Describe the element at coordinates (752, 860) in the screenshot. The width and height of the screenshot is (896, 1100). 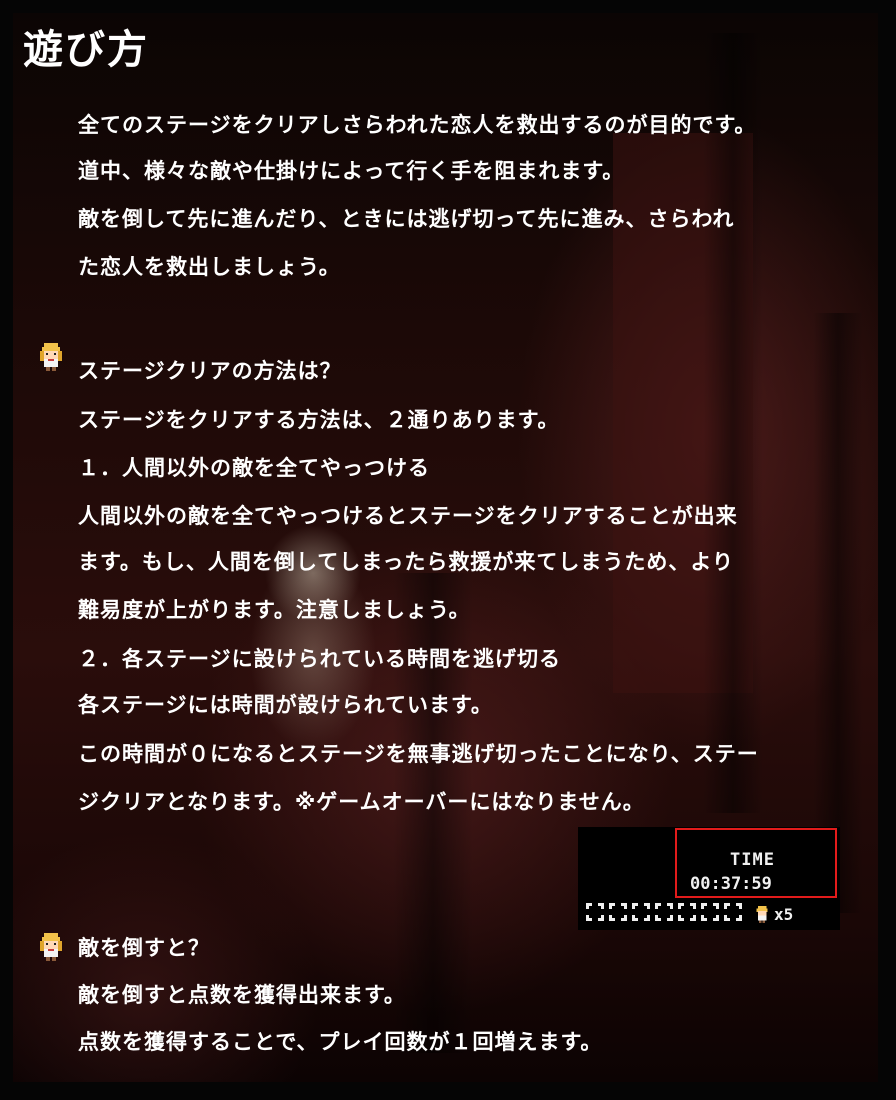
I see `time-label: TIME` at that location.